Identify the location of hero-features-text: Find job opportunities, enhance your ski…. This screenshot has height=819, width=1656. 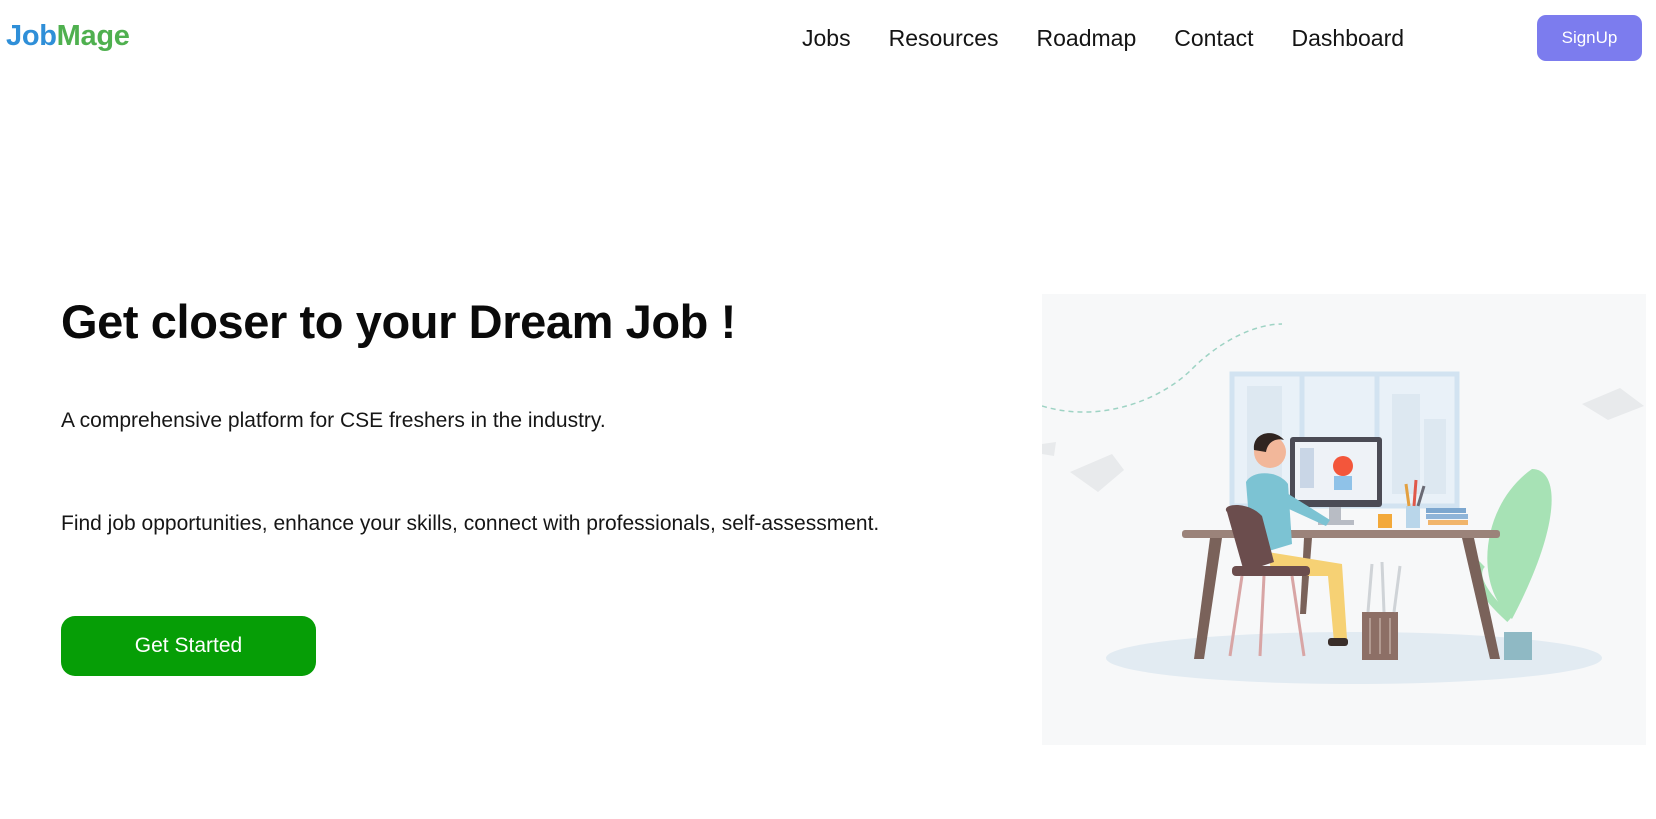
(470, 523).